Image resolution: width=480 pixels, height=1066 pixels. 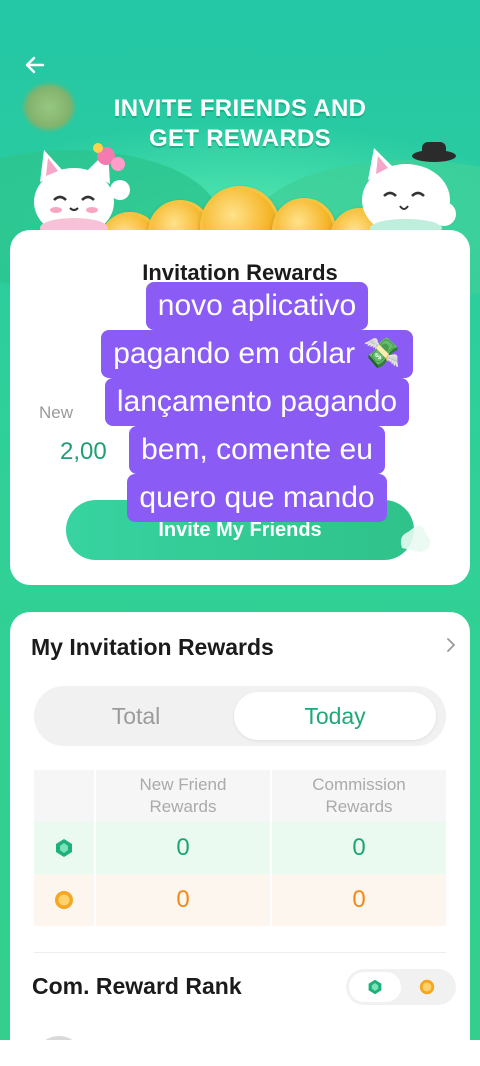 I want to click on chevron-right-icon, so click(x=451, y=647).